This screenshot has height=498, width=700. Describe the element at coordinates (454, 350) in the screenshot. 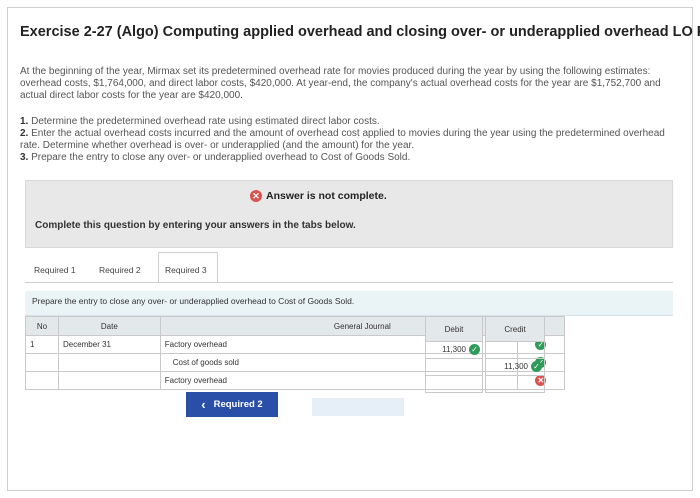

I see `debit-input: 11,300 ✓` at that location.